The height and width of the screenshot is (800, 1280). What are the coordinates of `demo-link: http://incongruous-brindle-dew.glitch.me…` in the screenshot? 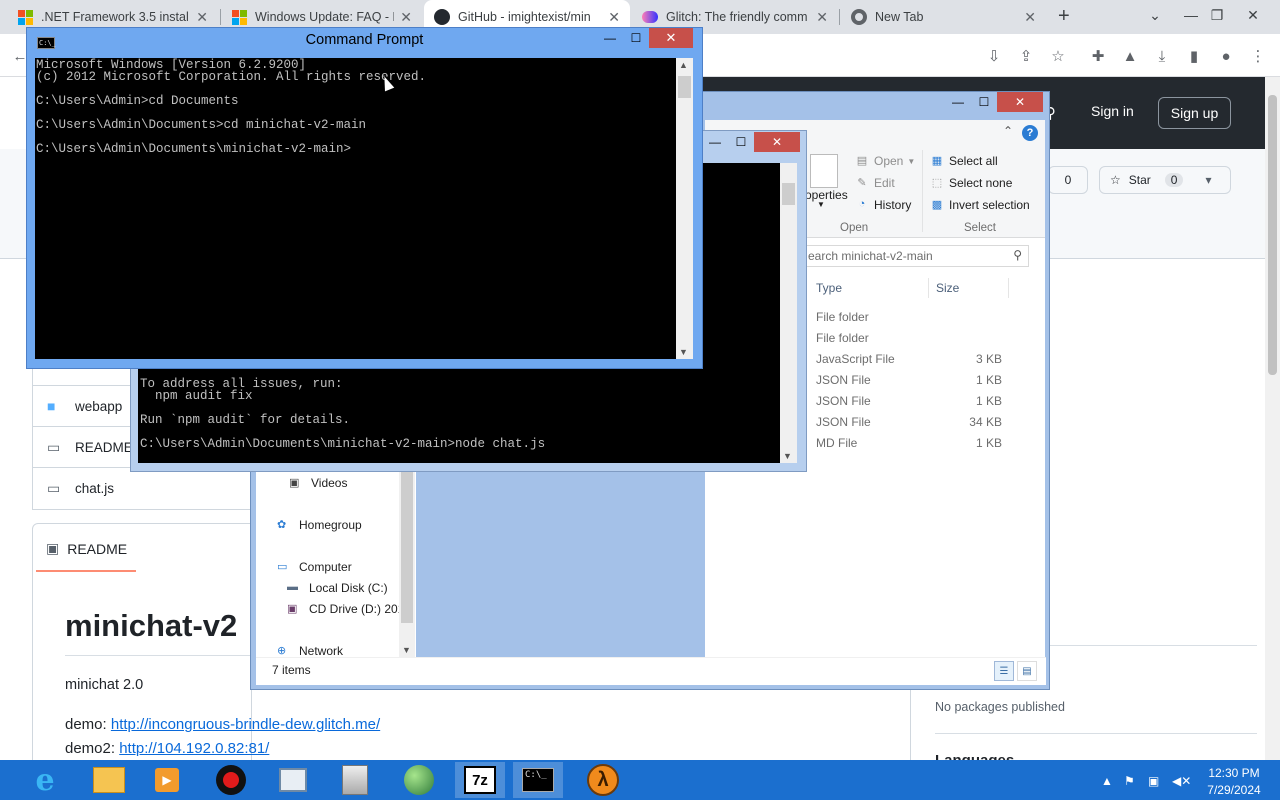 It's located at (245, 724).